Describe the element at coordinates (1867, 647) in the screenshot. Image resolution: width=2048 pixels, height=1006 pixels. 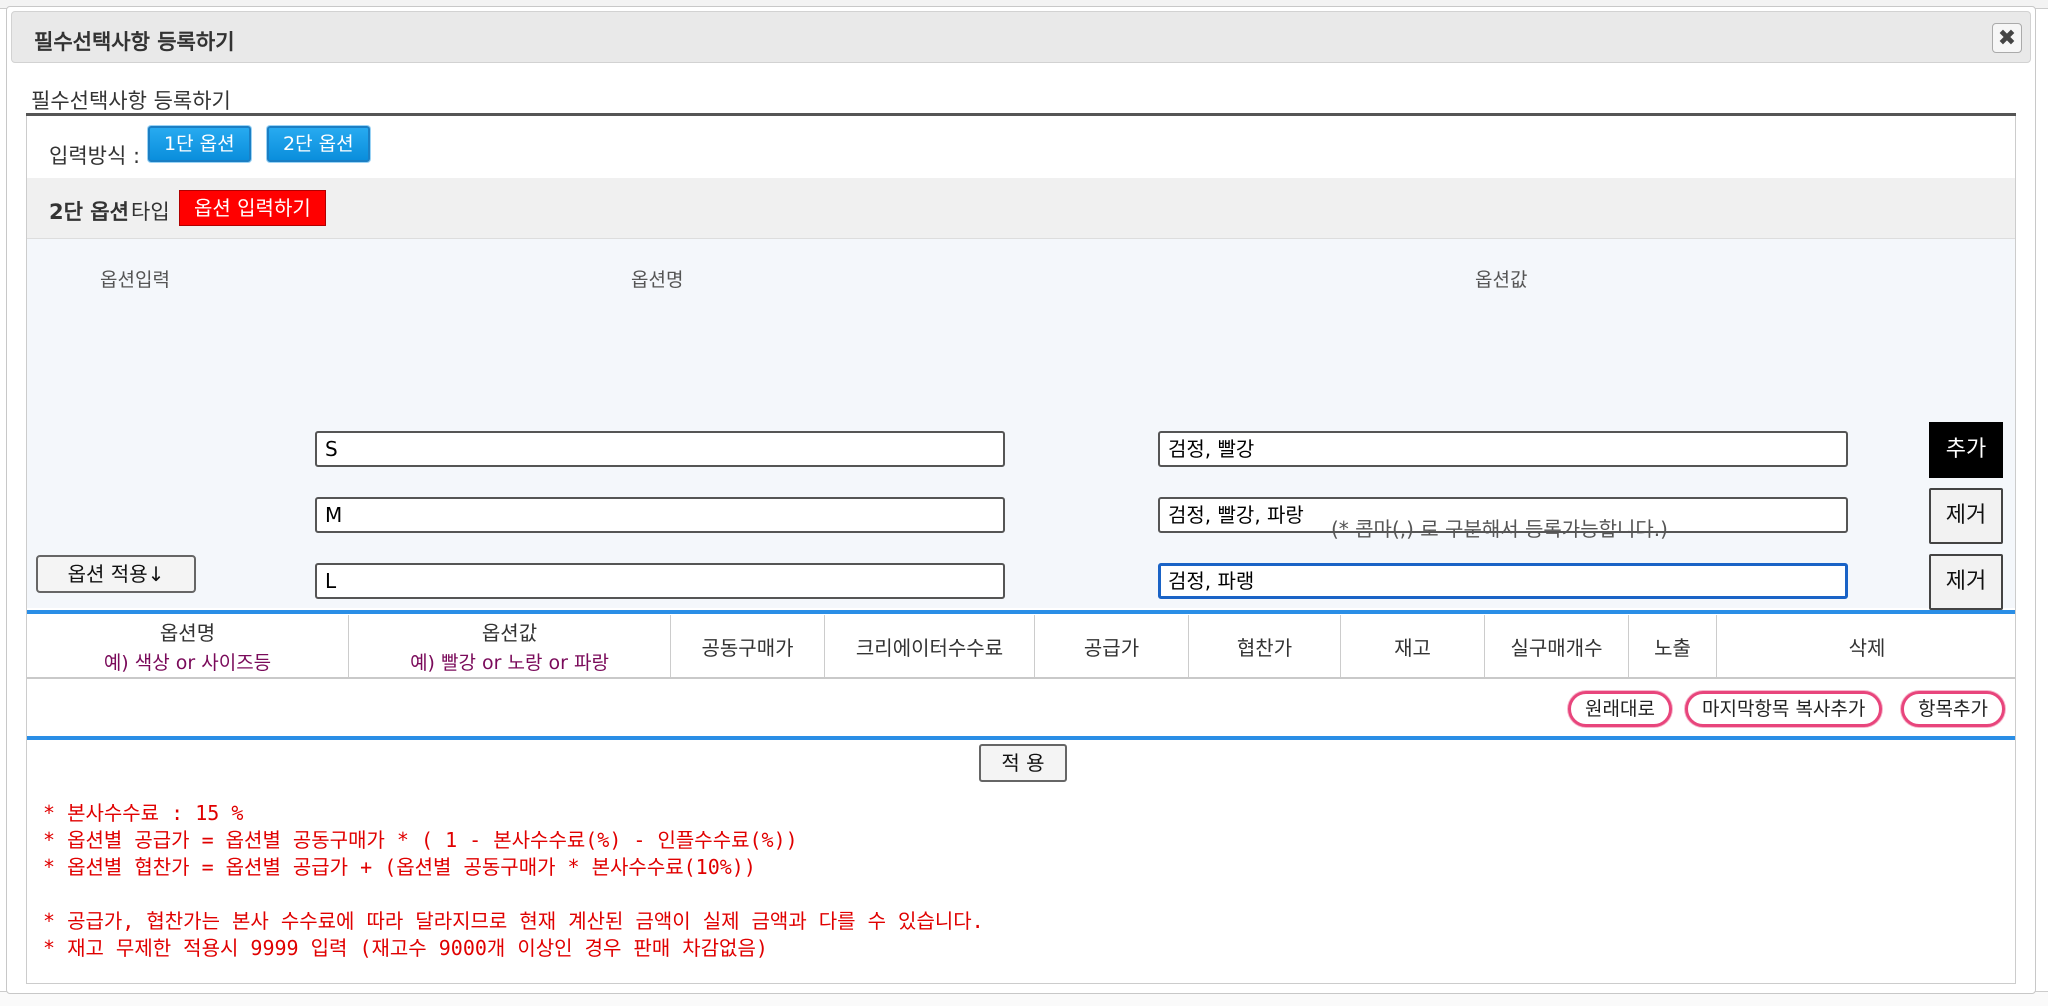
I see `column-delete: 삭제` at that location.